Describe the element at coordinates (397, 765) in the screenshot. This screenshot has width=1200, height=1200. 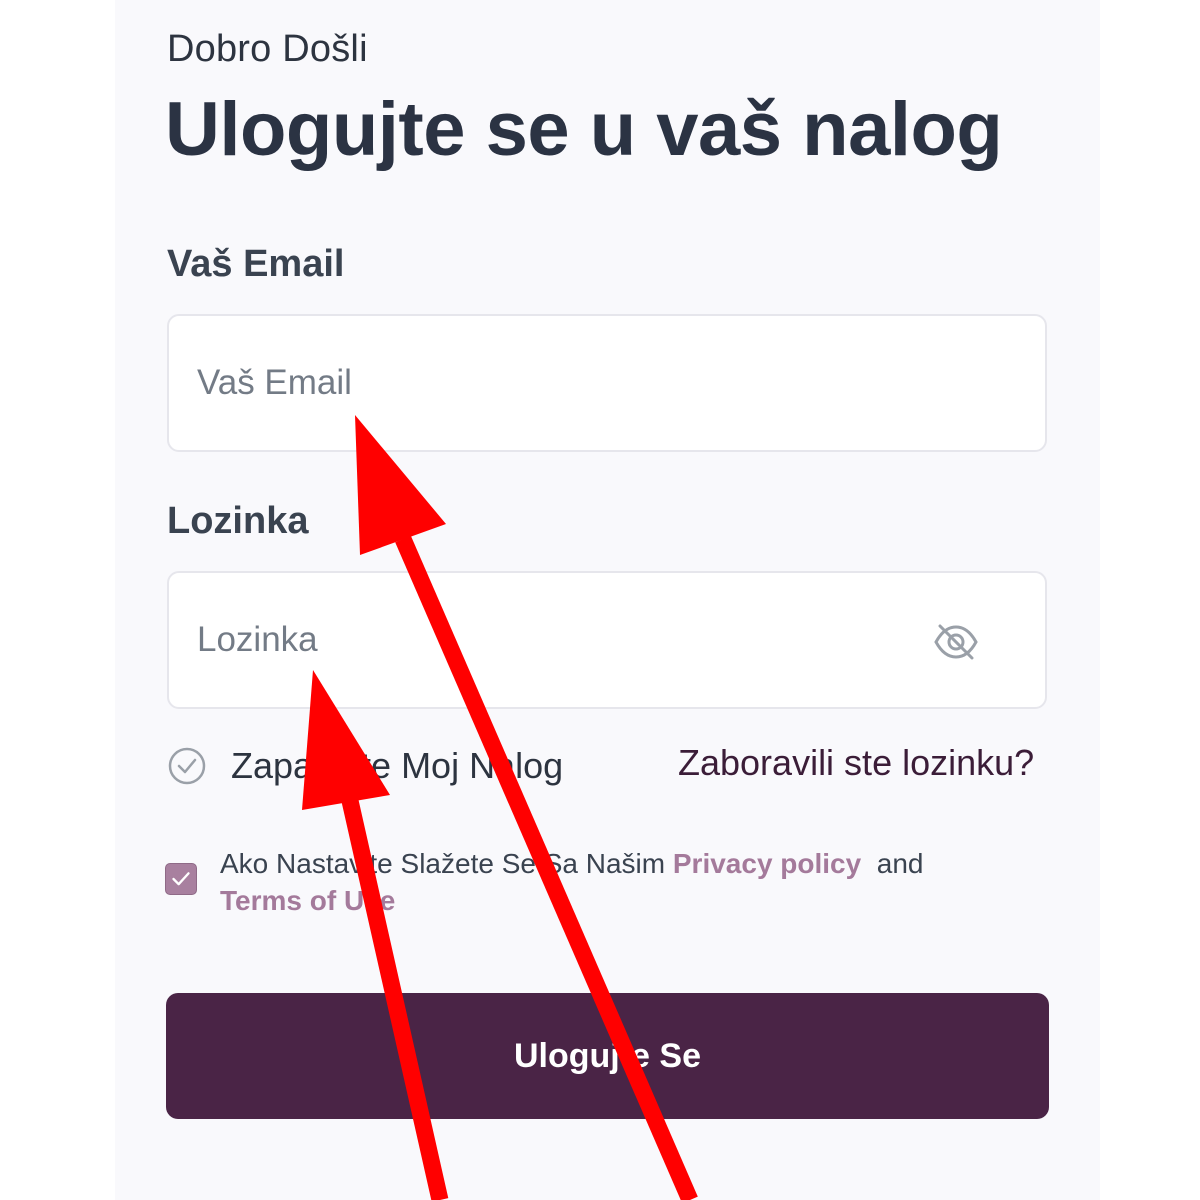
I see `remember-me-label: Zapamtite Moj Nalog` at that location.